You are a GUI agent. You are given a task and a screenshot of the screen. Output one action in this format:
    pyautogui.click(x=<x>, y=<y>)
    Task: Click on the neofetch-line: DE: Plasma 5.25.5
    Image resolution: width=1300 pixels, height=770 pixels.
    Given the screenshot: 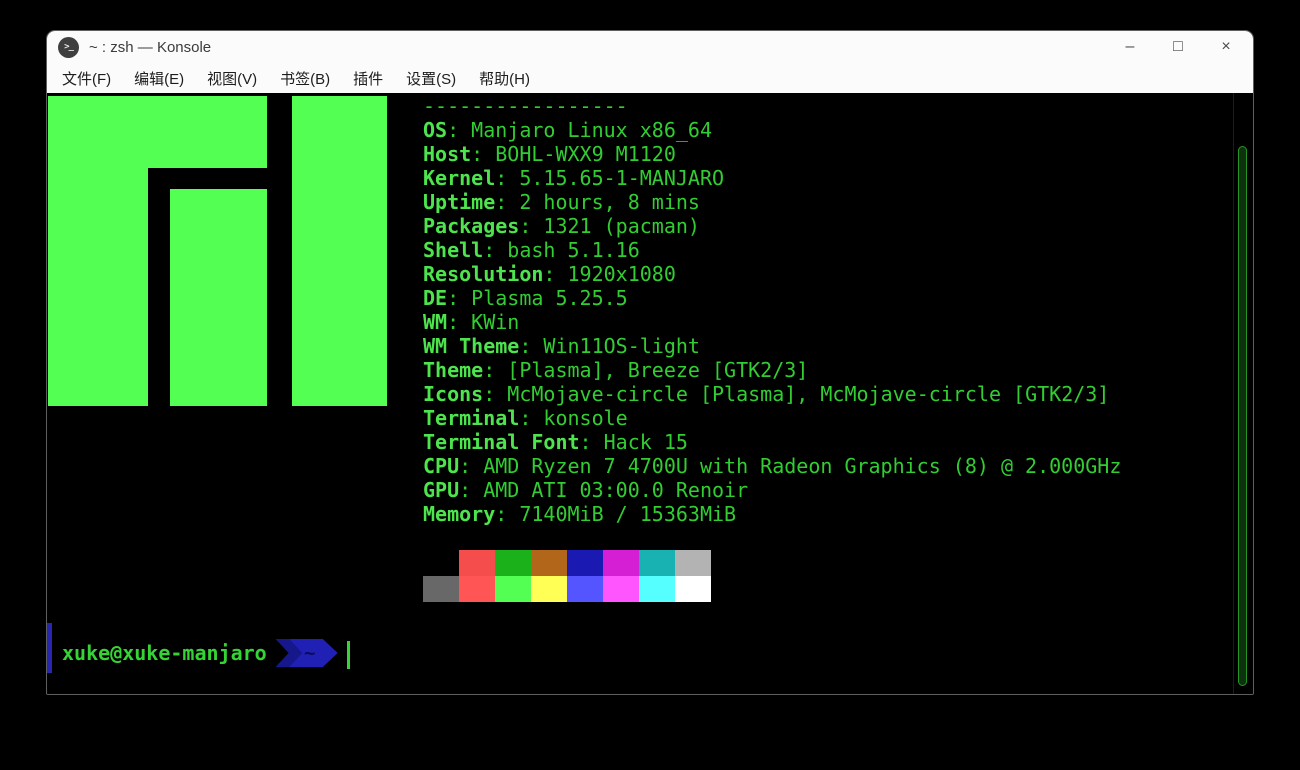 What is the action you would take?
    pyautogui.click(x=525, y=298)
    